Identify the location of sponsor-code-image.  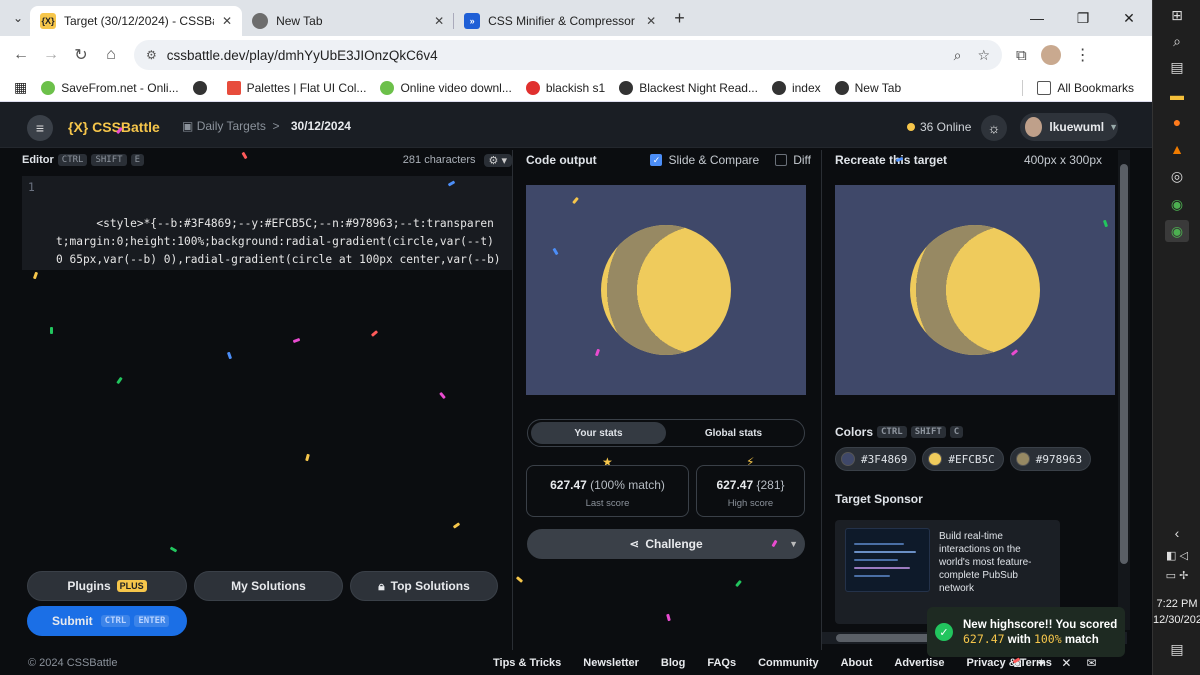
(887, 560).